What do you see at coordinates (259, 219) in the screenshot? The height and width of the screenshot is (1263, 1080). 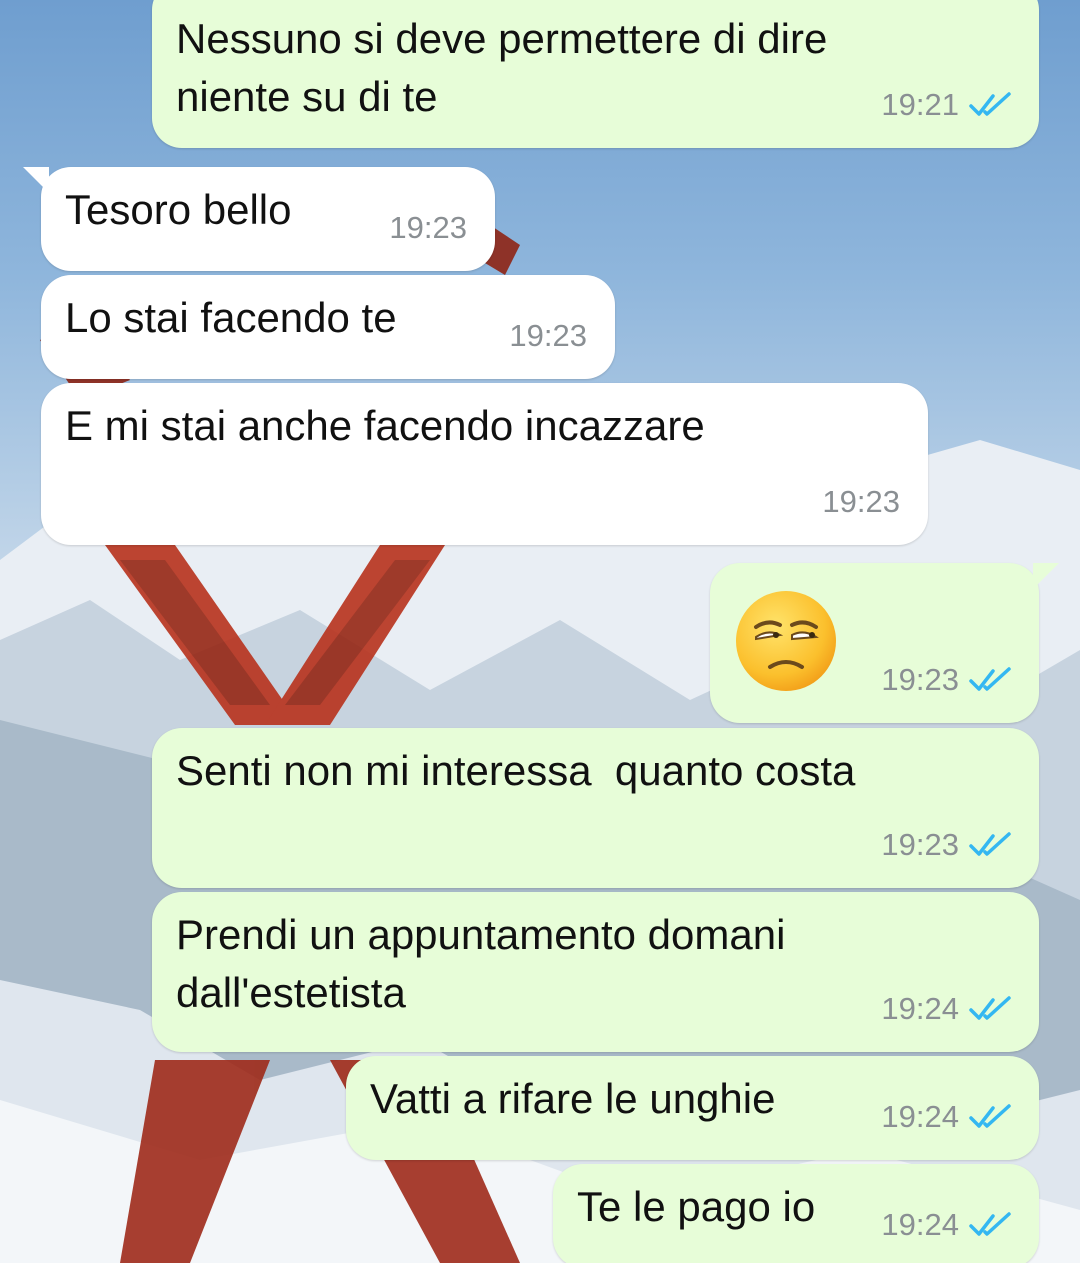 I see `message-bubble-incoming: Tesoro bello 19:23` at bounding box center [259, 219].